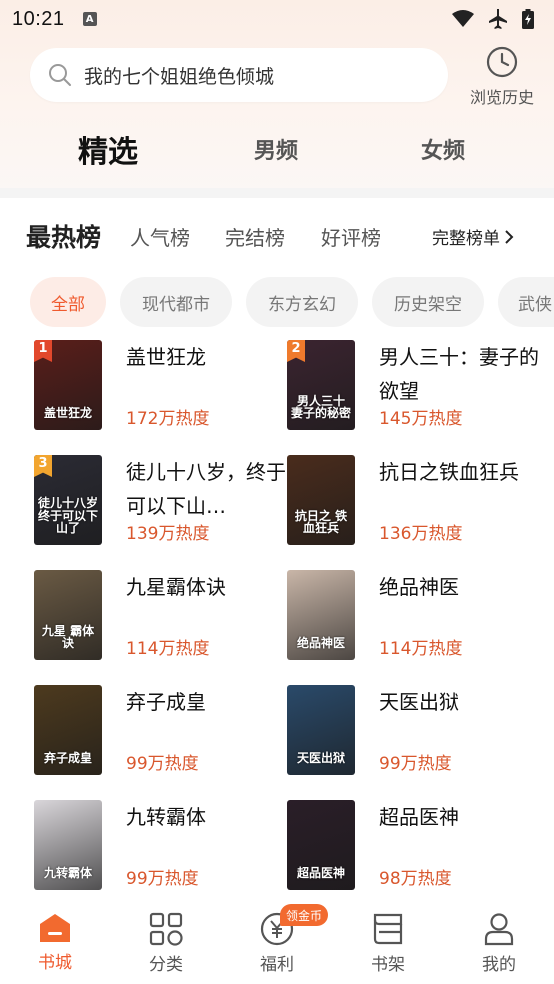  Describe the element at coordinates (60, 75) in the screenshot. I see `search-icon` at that location.